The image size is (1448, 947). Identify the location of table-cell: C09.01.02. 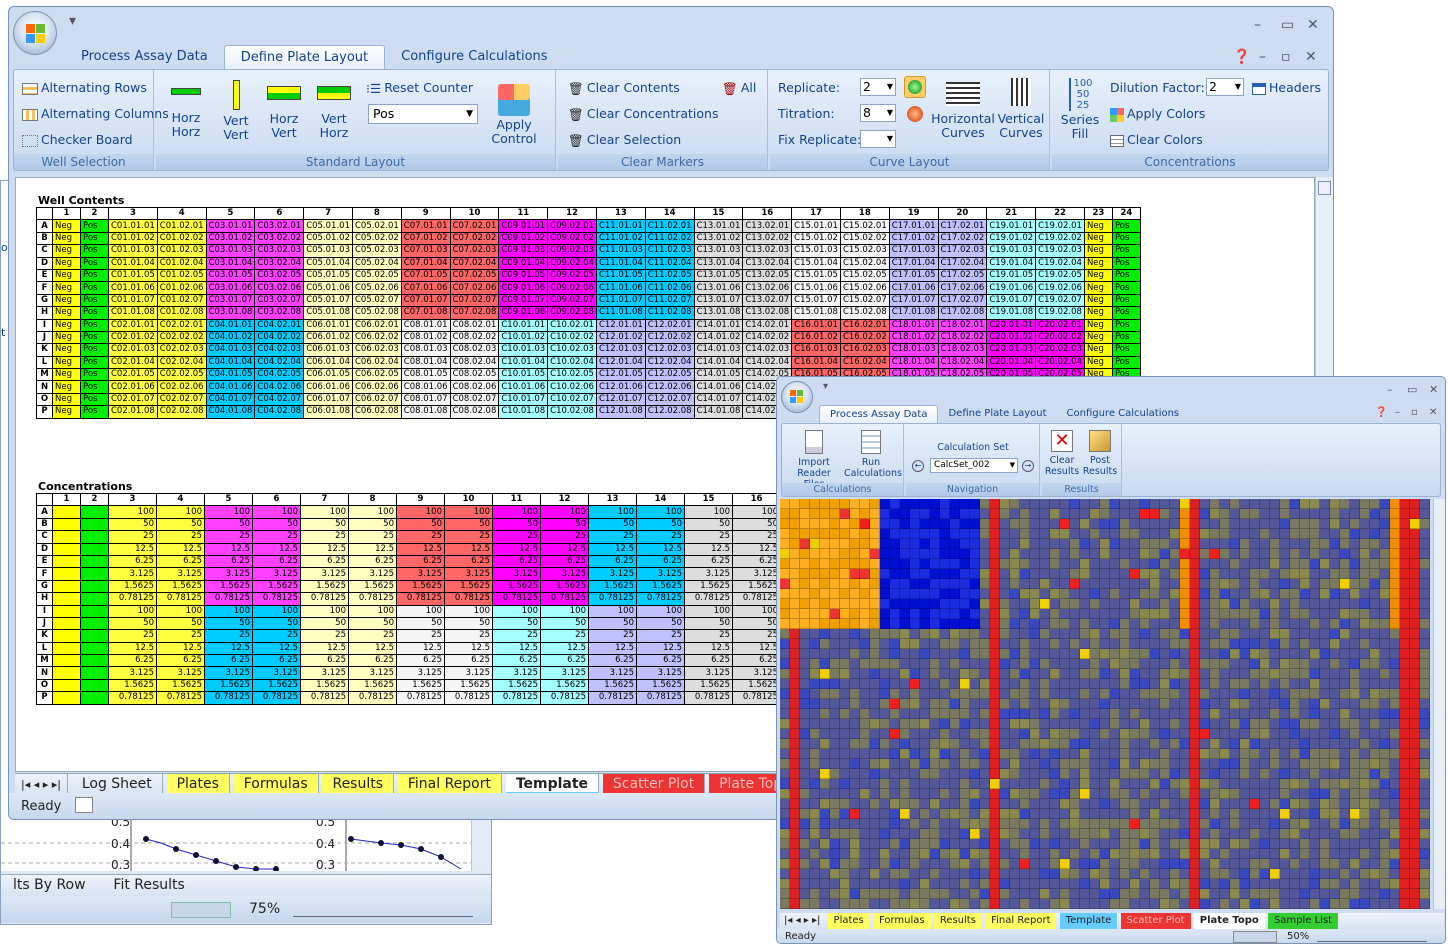
(523, 238).